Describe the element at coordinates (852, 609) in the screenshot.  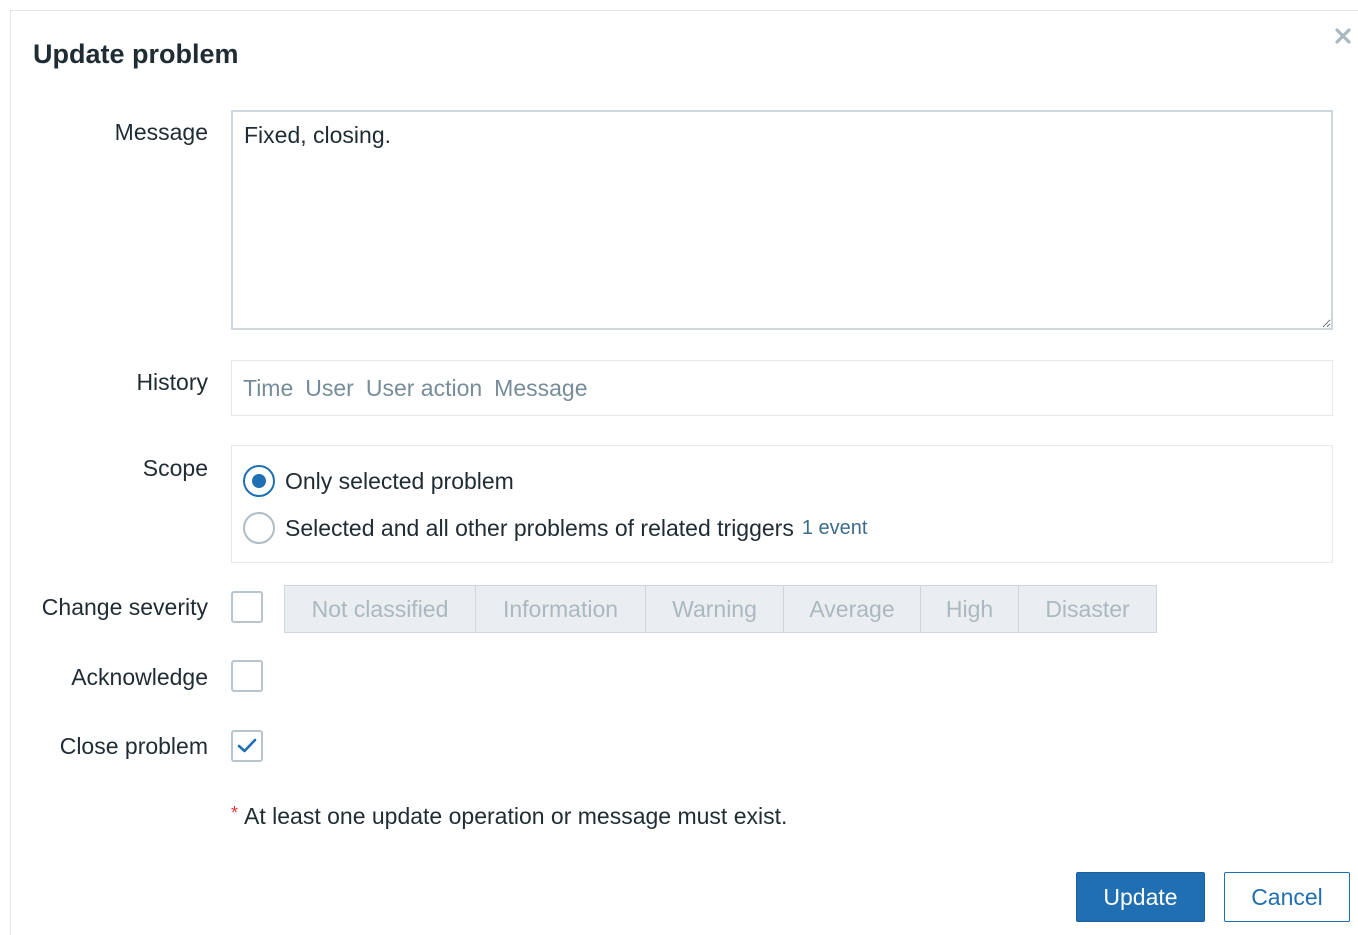
I see `severity-average: Average` at that location.